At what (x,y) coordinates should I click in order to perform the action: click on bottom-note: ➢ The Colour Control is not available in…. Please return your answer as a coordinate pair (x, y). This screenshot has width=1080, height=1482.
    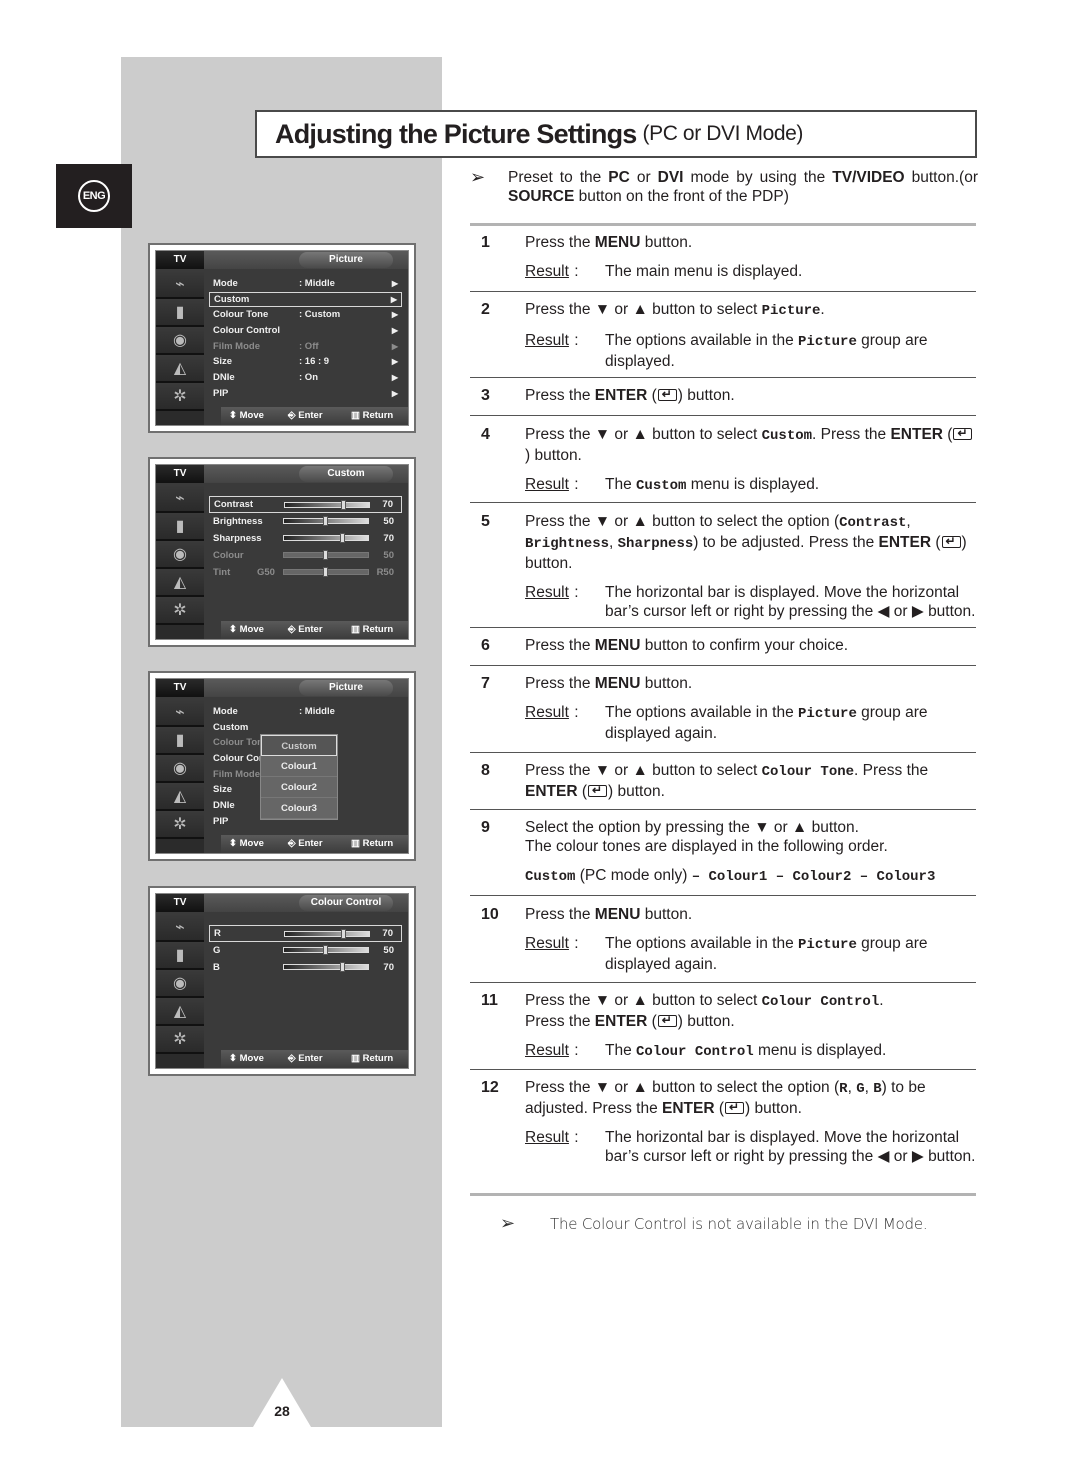
    Looking at the image, I should click on (714, 1223).